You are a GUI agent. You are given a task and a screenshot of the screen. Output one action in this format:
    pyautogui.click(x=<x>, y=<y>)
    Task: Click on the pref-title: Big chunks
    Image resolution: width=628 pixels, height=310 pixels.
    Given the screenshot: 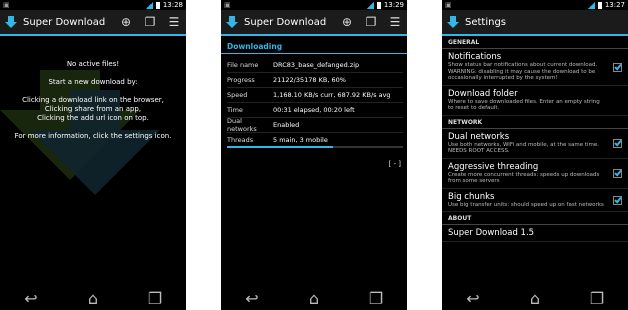 What is the action you would take?
    pyautogui.click(x=471, y=196)
    